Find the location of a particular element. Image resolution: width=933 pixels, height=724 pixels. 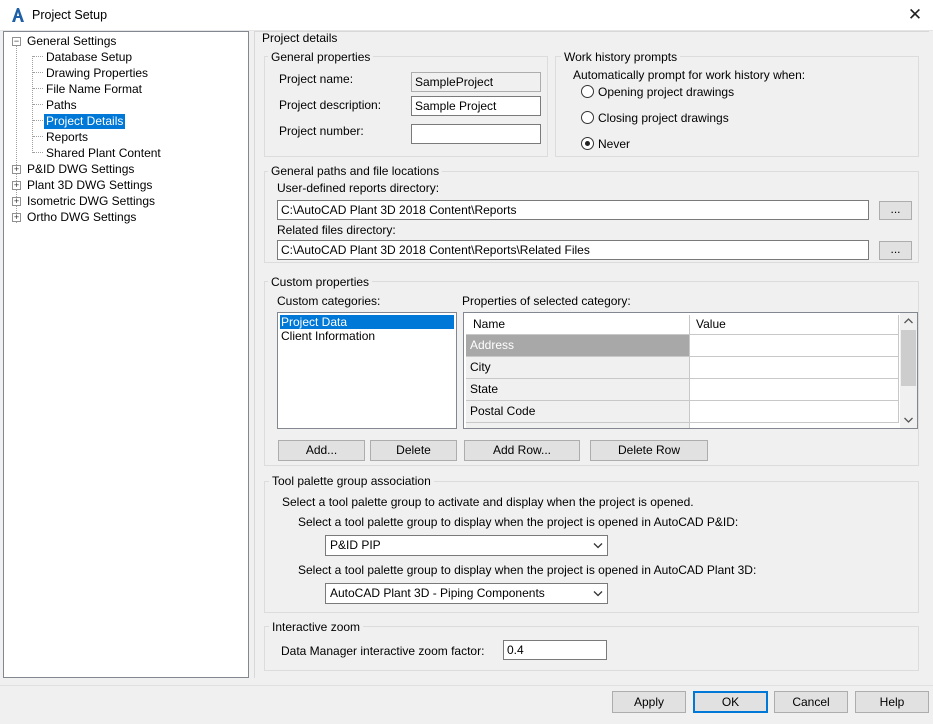

project-number-label: Project number: is located at coordinates (321, 131).